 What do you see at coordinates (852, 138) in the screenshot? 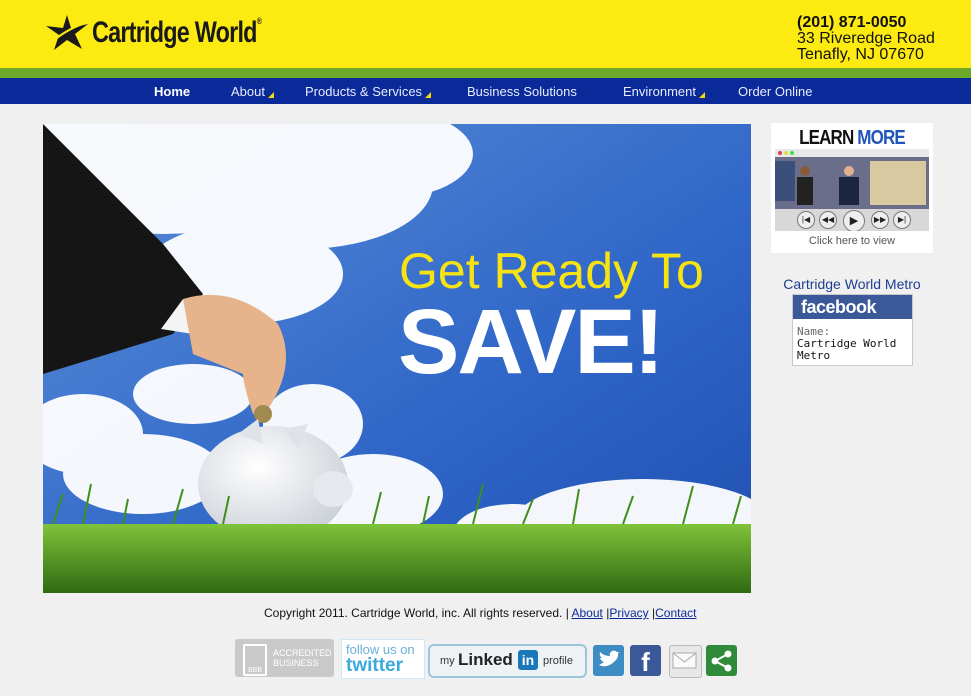
I see `learn-more-title: LEARN MORE` at bounding box center [852, 138].